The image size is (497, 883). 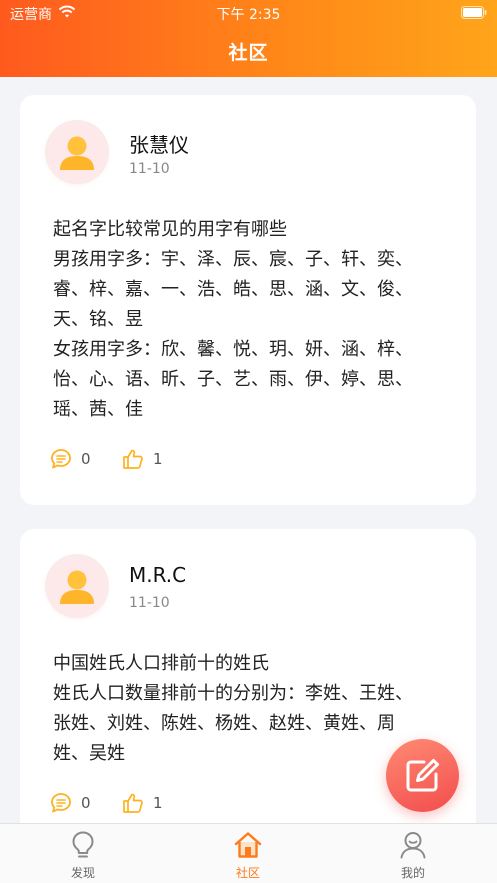 I want to click on header: 运营商 下午 2:35 社区, so click(x=248, y=38).